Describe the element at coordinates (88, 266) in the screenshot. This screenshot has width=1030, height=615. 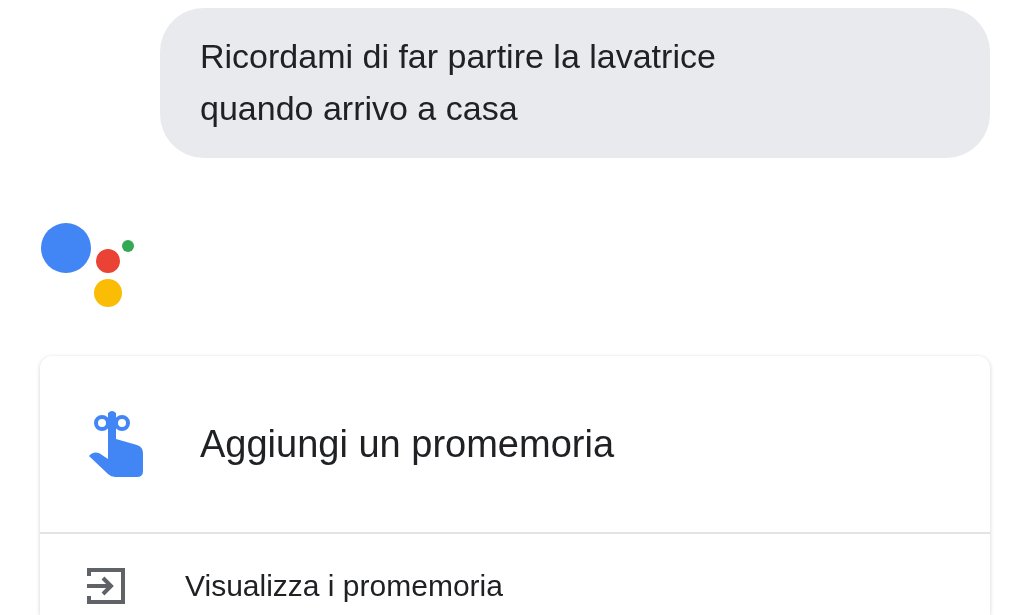
I see `assistant-dots-icon` at that location.